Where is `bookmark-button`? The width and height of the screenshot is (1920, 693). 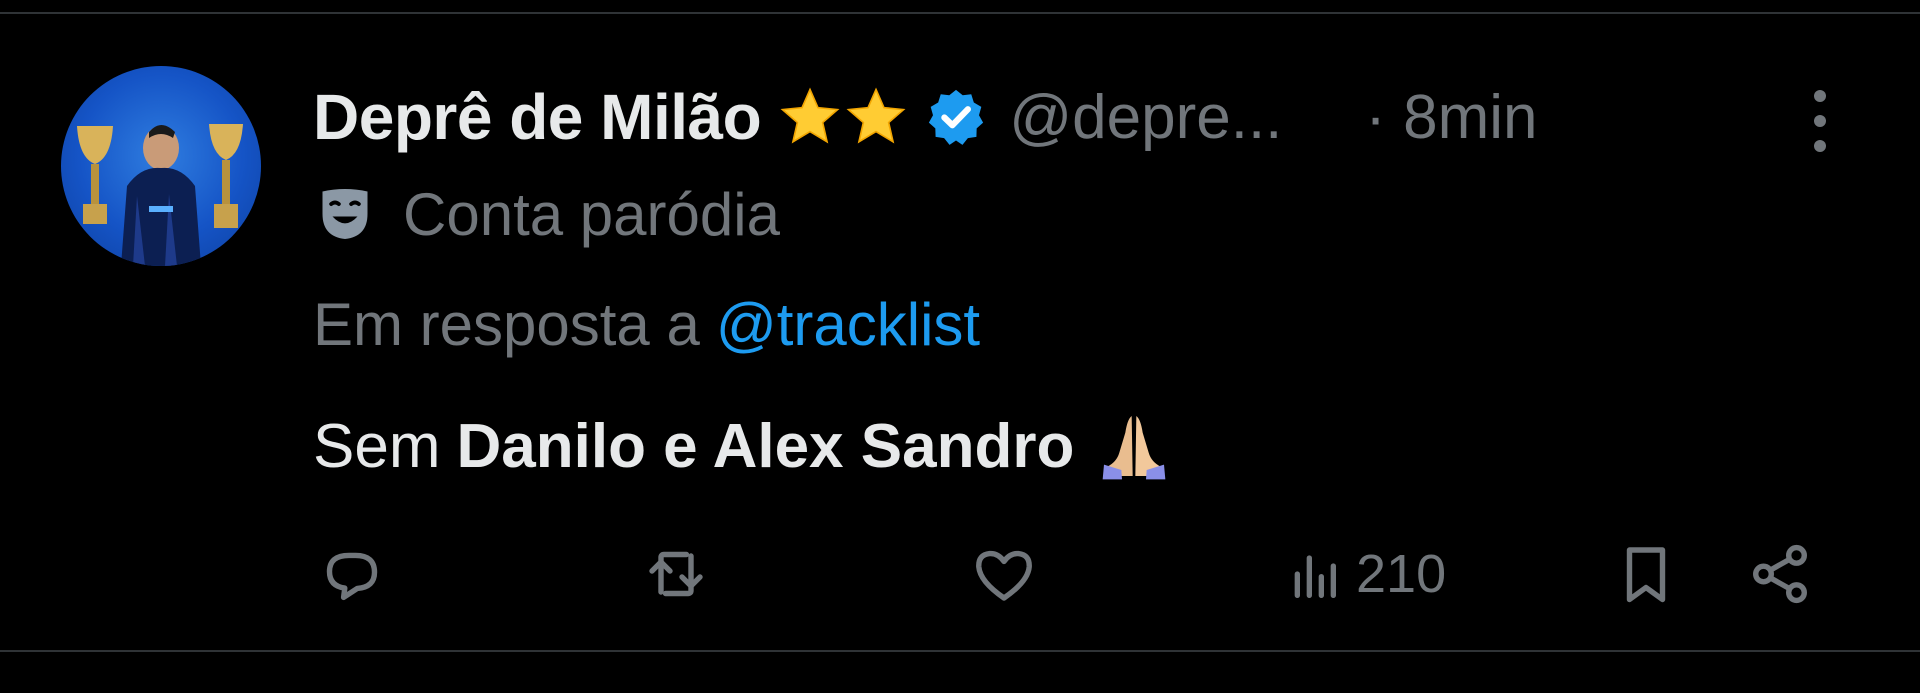
bookmark-button is located at coordinates (1646, 574).